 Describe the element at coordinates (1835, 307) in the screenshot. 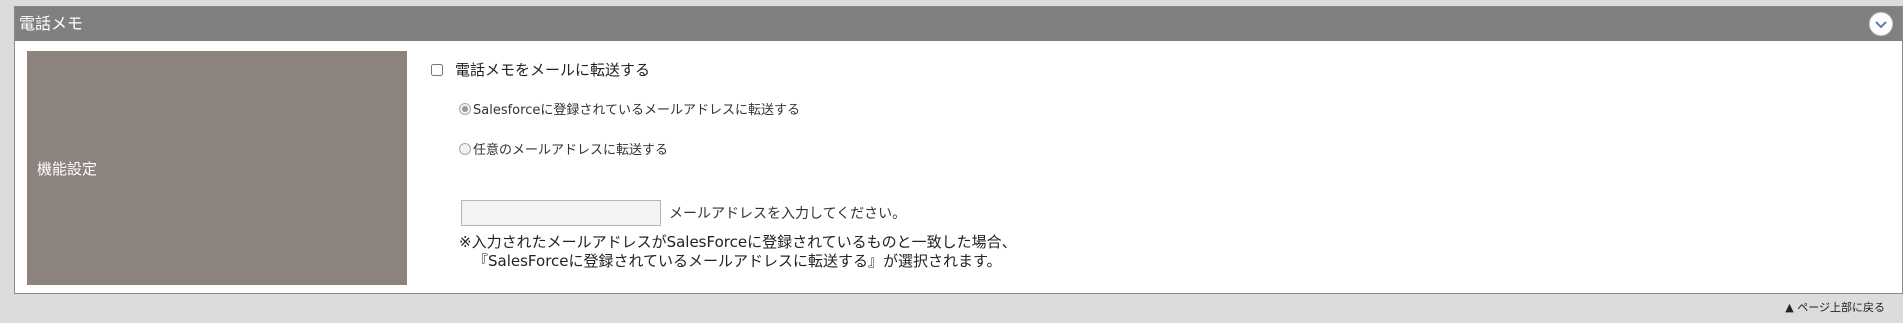

I see `back-to-top-link: ▲ ページ上部に戻る` at that location.